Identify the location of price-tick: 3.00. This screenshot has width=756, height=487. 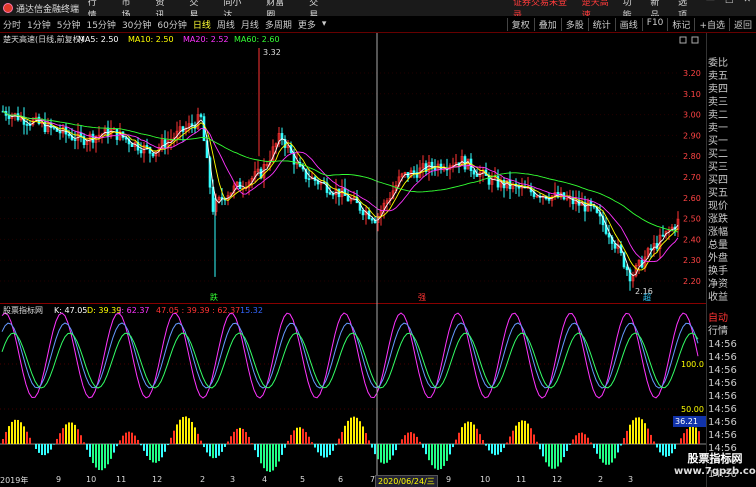
(692, 115).